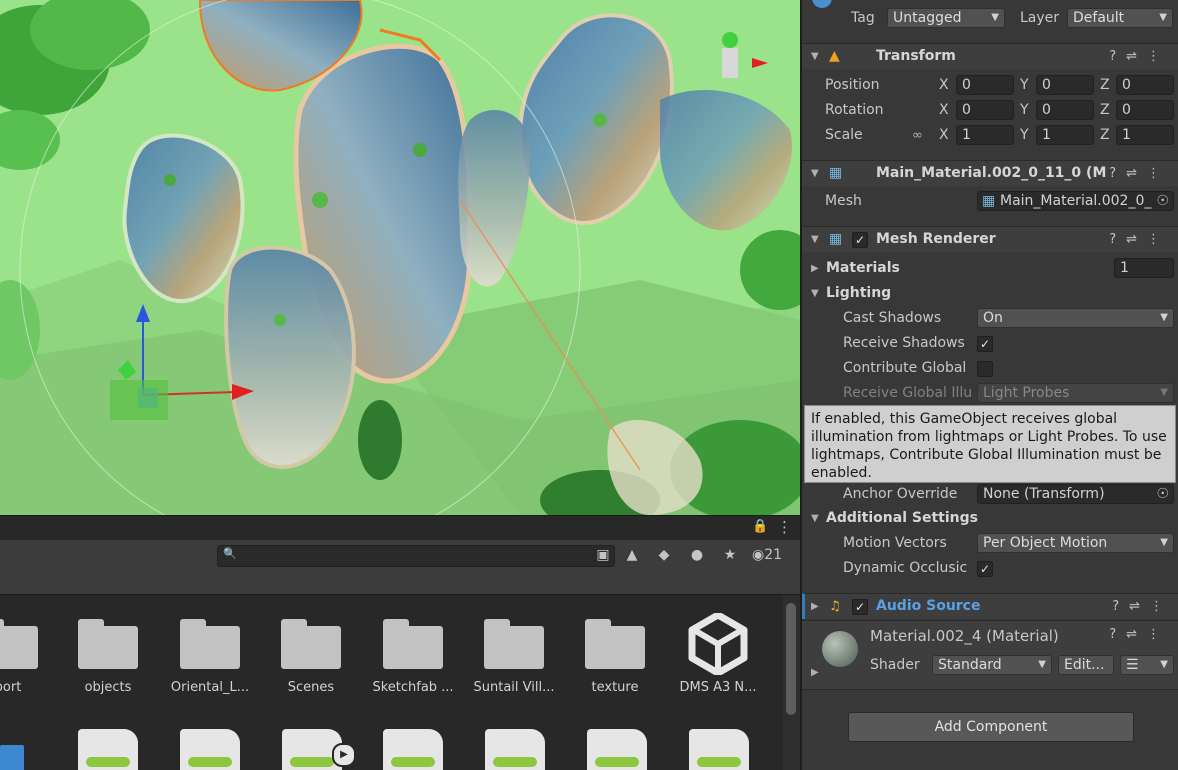 The width and height of the screenshot is (1178, 770). I want to click on materials-count-field: 1, so click(1144, 268).